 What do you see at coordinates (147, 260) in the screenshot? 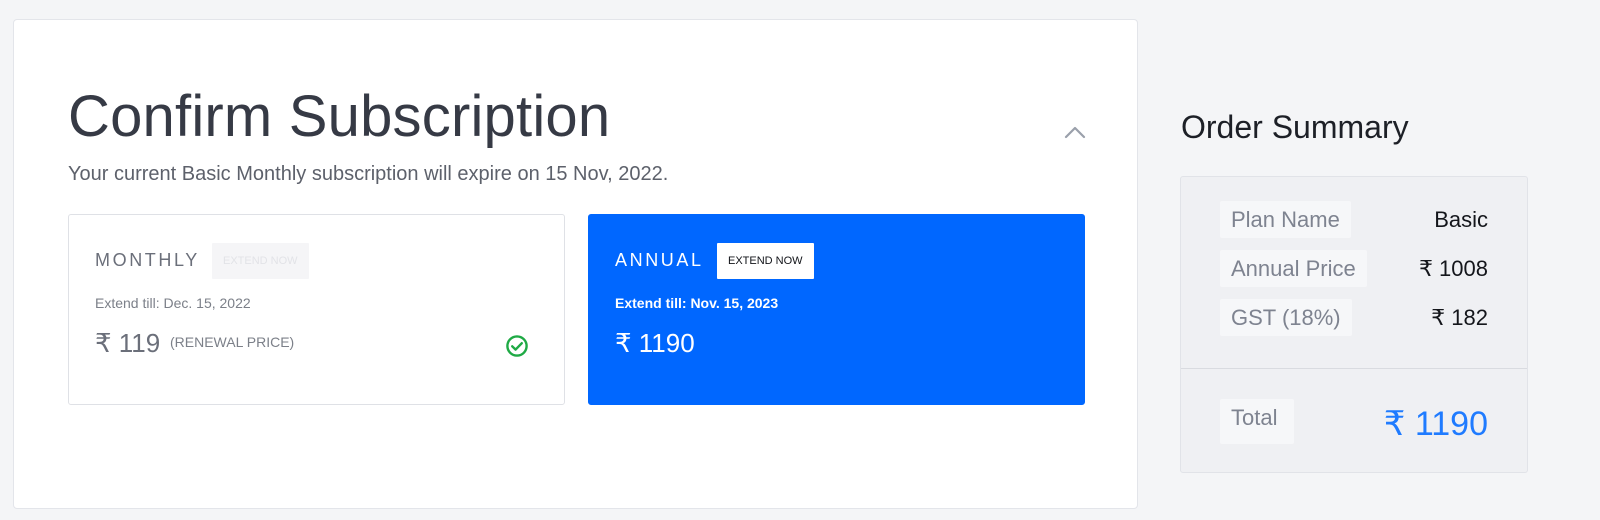
I see `plan-name: MONTHLY` at bounding box center [147, 260].